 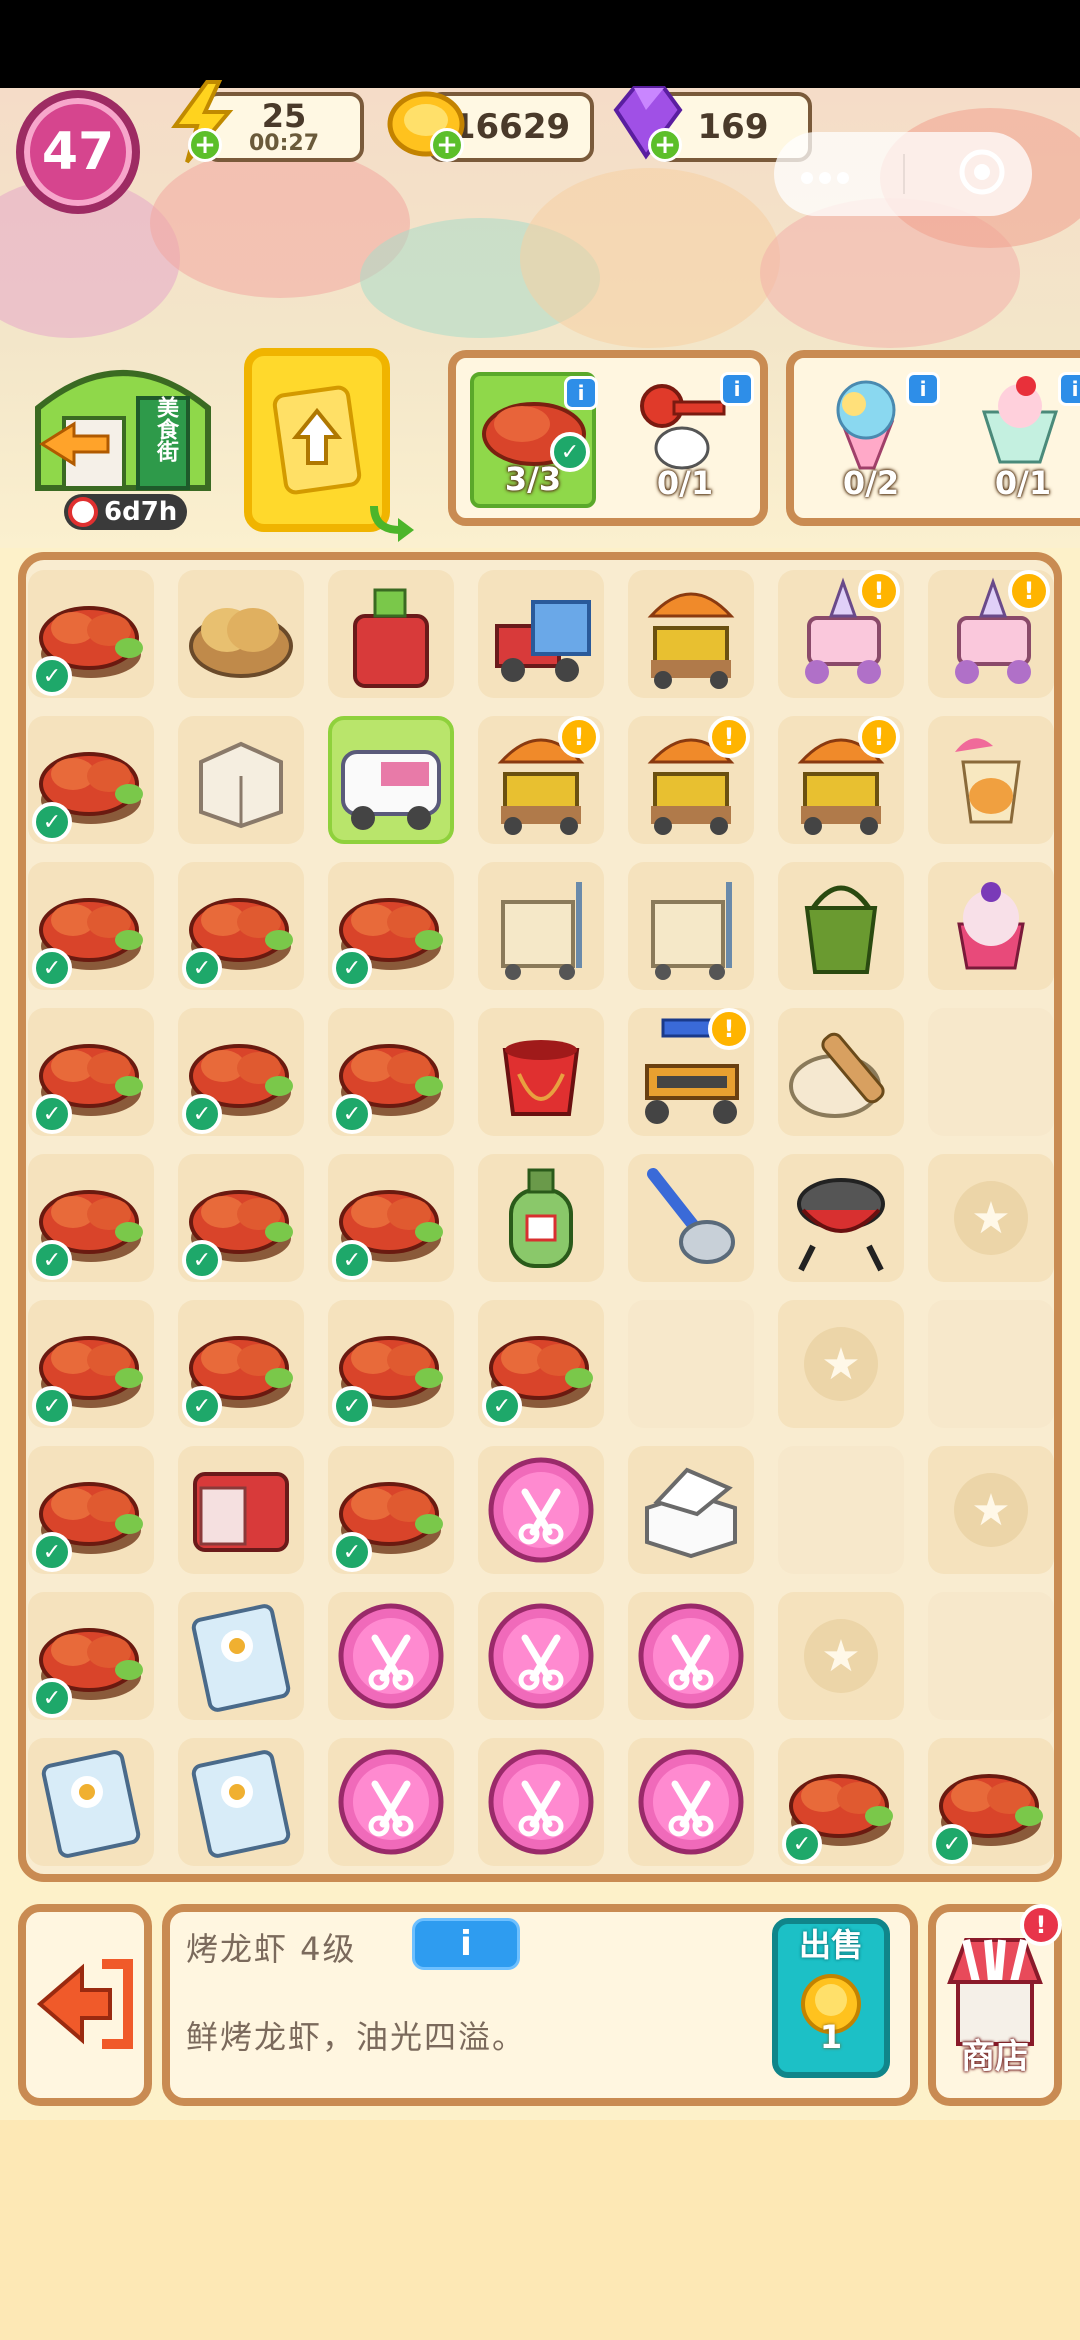 I want to click on food-street-district: 美食街 6d7h, so click(x=123, y=440).